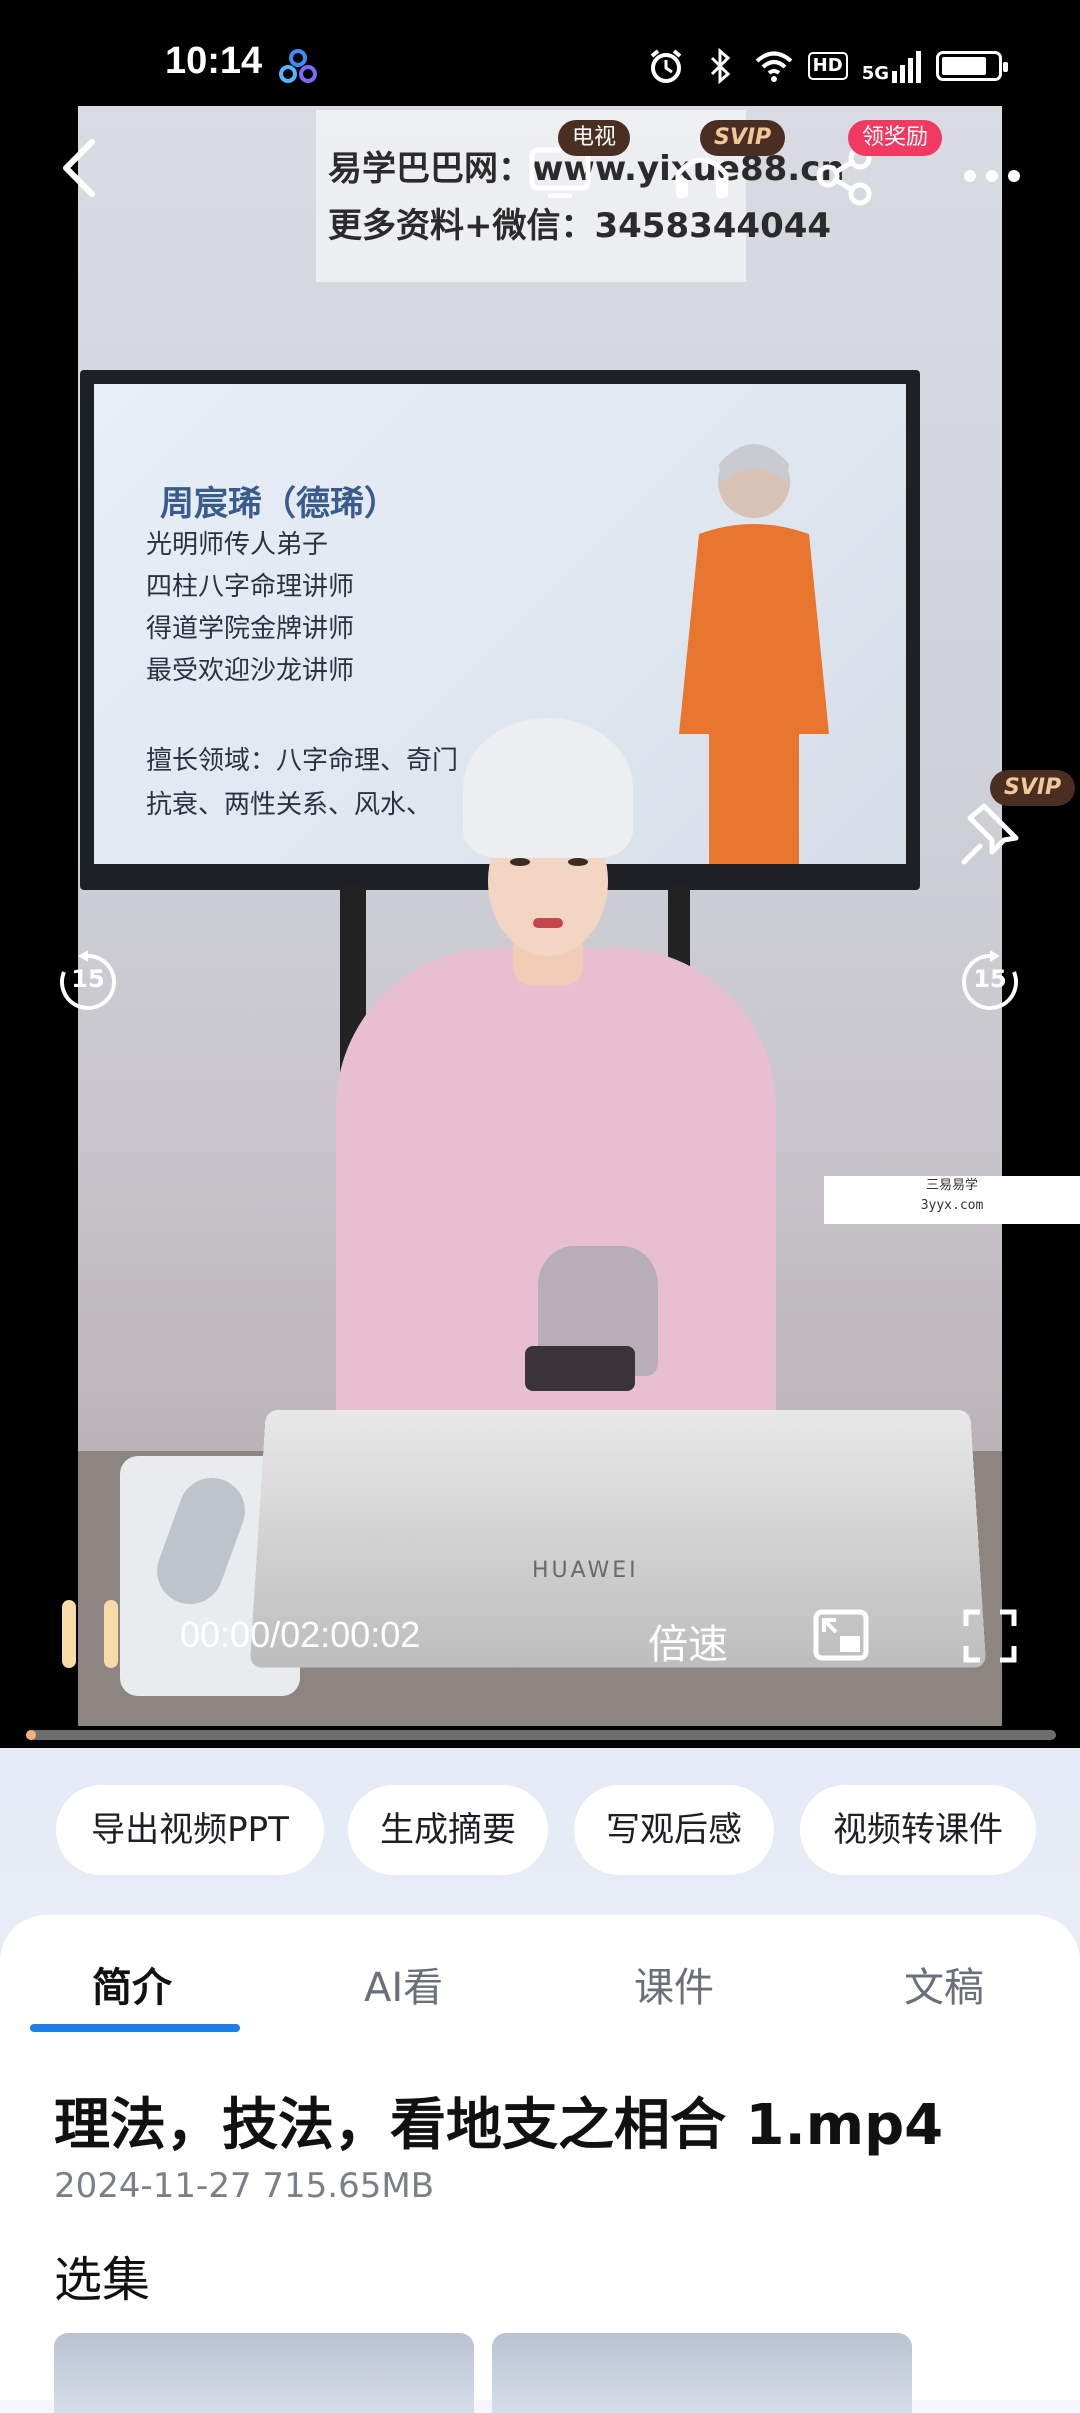 The width and height of the screenshot is (1080, 2413). Describe the element at coordinates (250, 668) in the screenshot. I see `slide-line: 最受欢迎沙龙讲师` at that location.